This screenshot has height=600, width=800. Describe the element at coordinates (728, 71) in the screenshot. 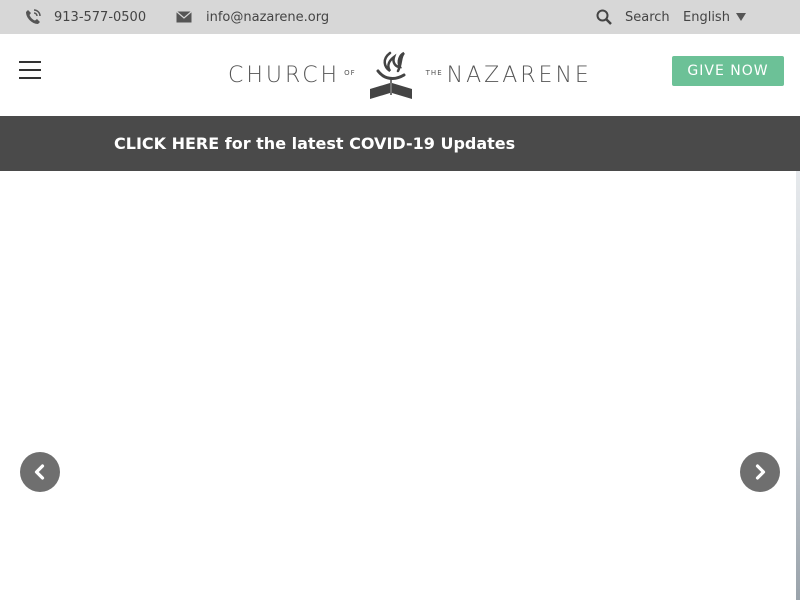

I see `give-now-button: GIVE NOW` at that location.